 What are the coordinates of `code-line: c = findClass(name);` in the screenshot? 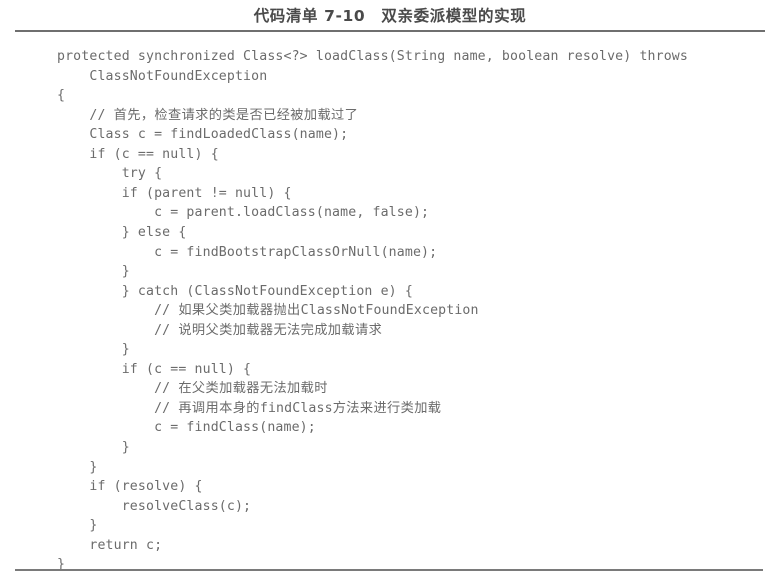 It's located at (186, 428).